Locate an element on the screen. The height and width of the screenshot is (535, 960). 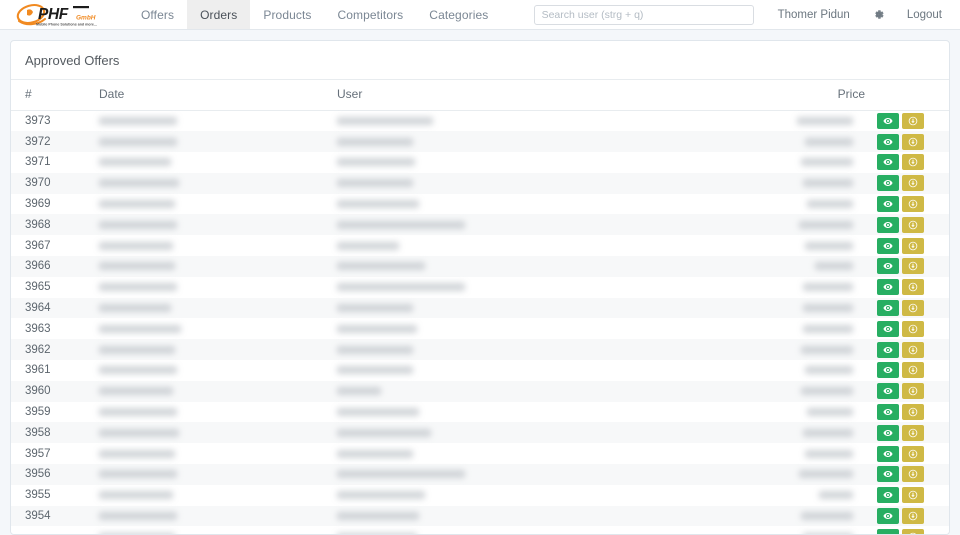
table-row: 3965 is located at coordinates (480, 287).